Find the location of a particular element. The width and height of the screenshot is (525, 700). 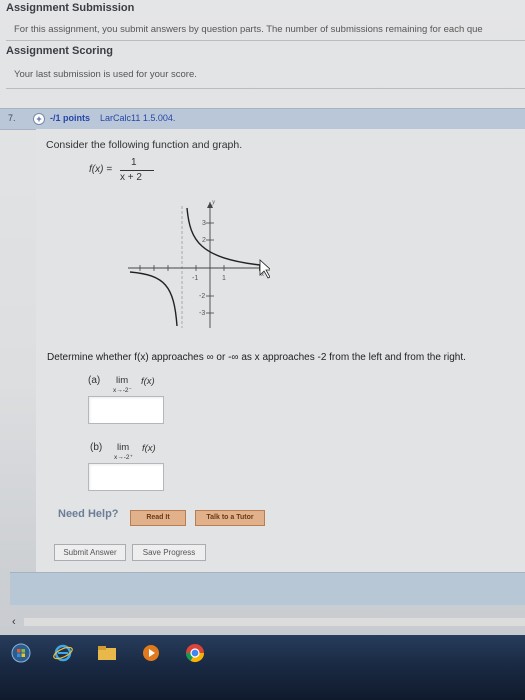

part-b-label: (b) is located at coordinates (96, 447).